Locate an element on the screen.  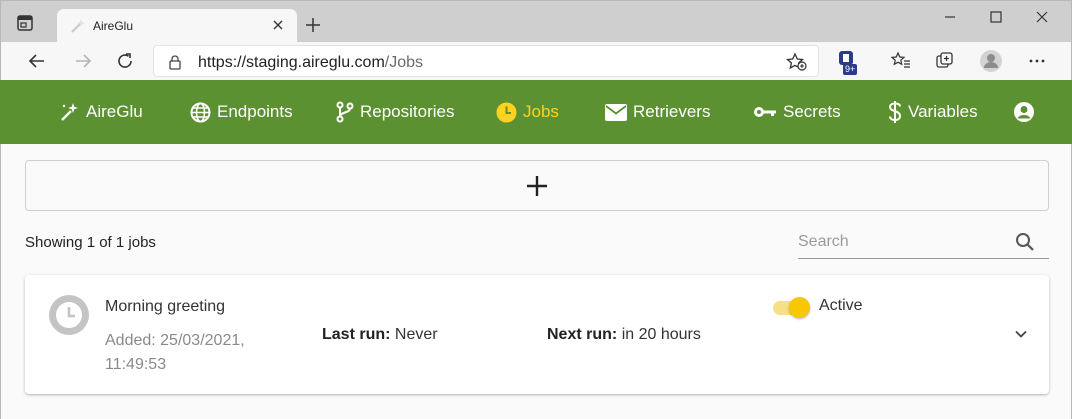
nav-label-jobs: Jobs is located at coordinates (541, 111).